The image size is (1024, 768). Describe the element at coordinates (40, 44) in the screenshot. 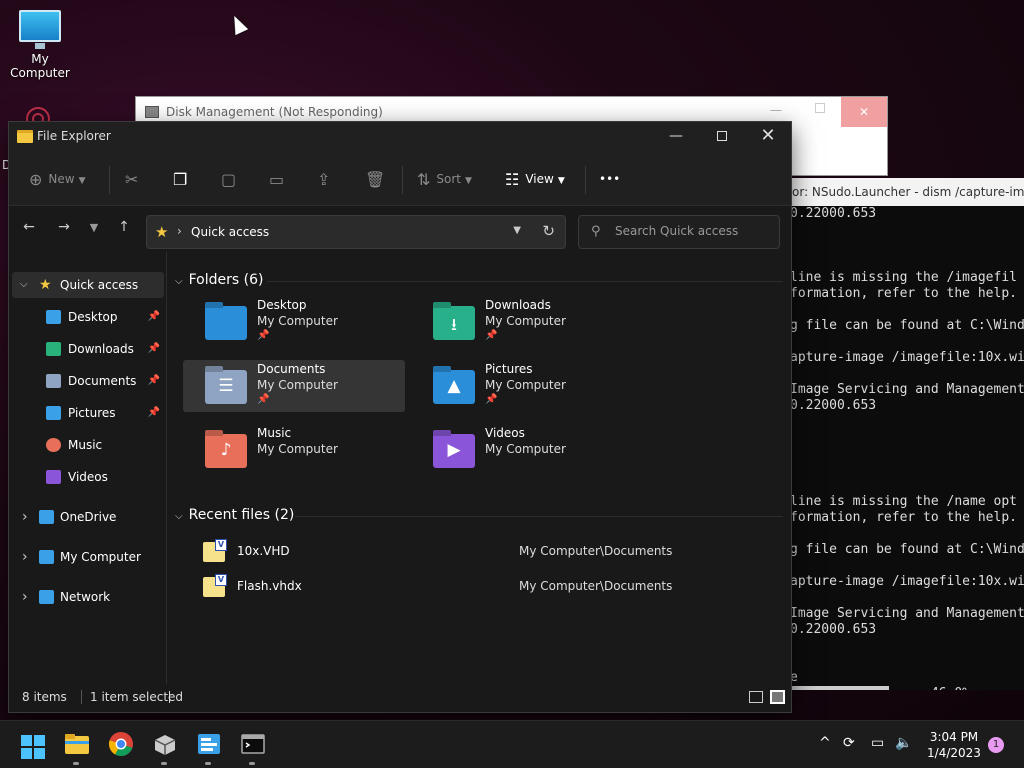

I see `desktop-icon-my-computer: My Computer` at that location.